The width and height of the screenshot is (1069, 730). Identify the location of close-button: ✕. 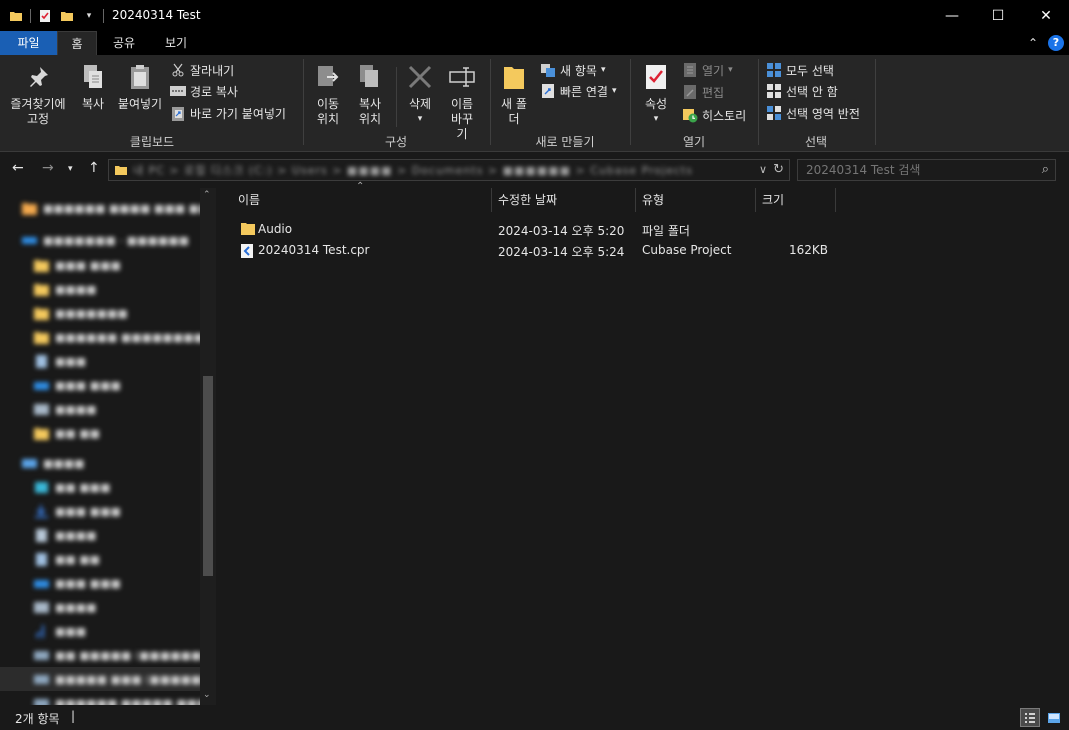
(1046, 15).